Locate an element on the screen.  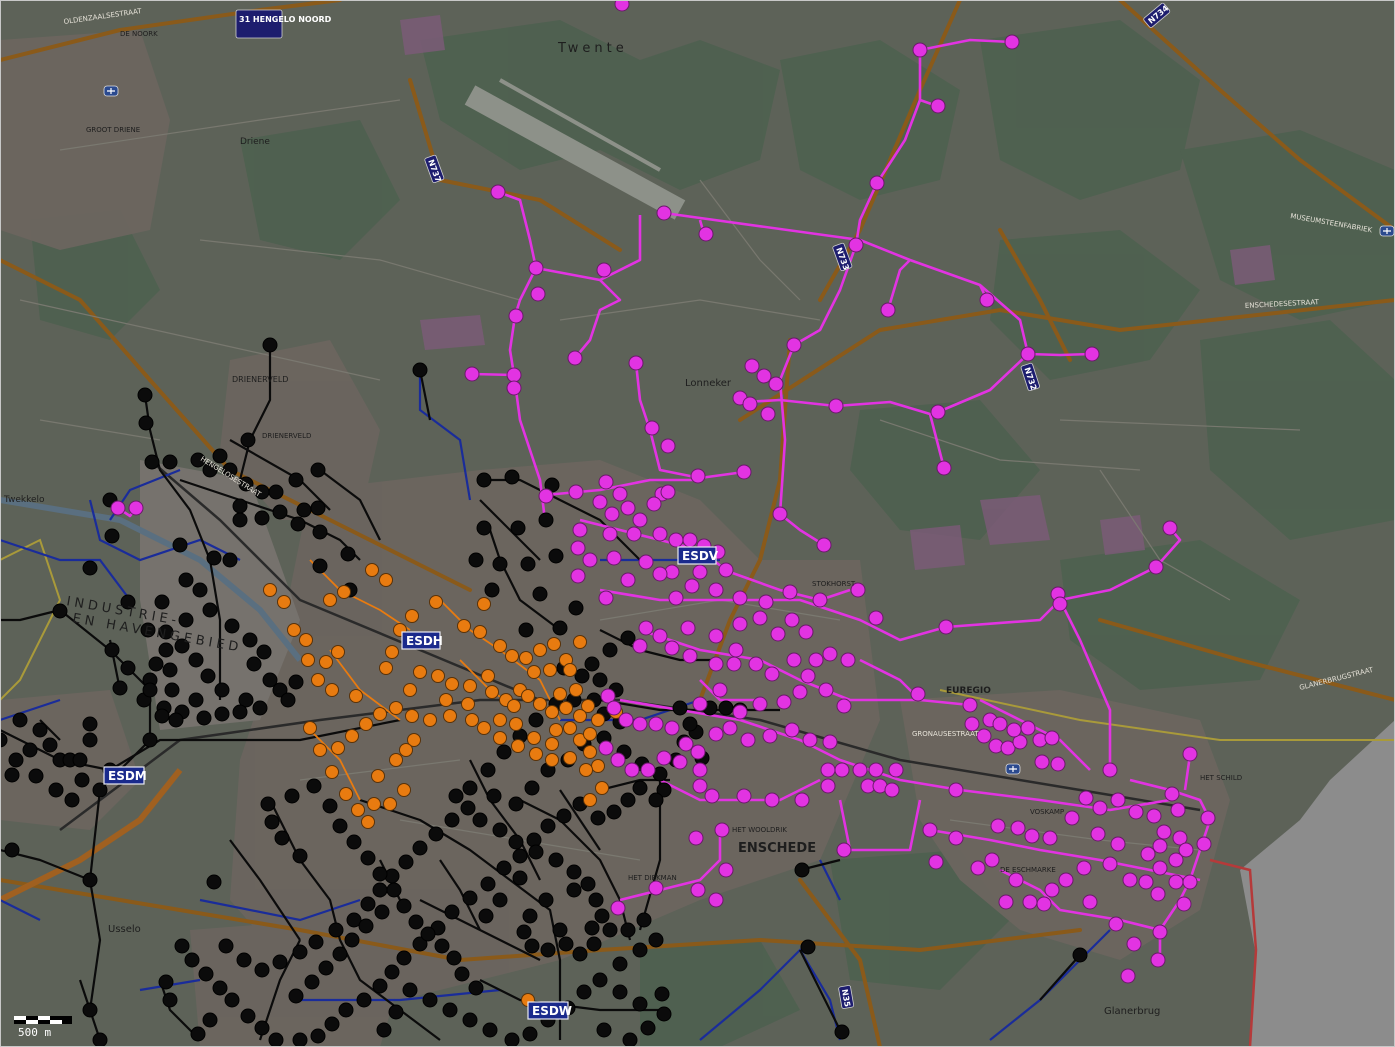
station-badge-esdw: ESDW is located at coordinates (549, 1010).